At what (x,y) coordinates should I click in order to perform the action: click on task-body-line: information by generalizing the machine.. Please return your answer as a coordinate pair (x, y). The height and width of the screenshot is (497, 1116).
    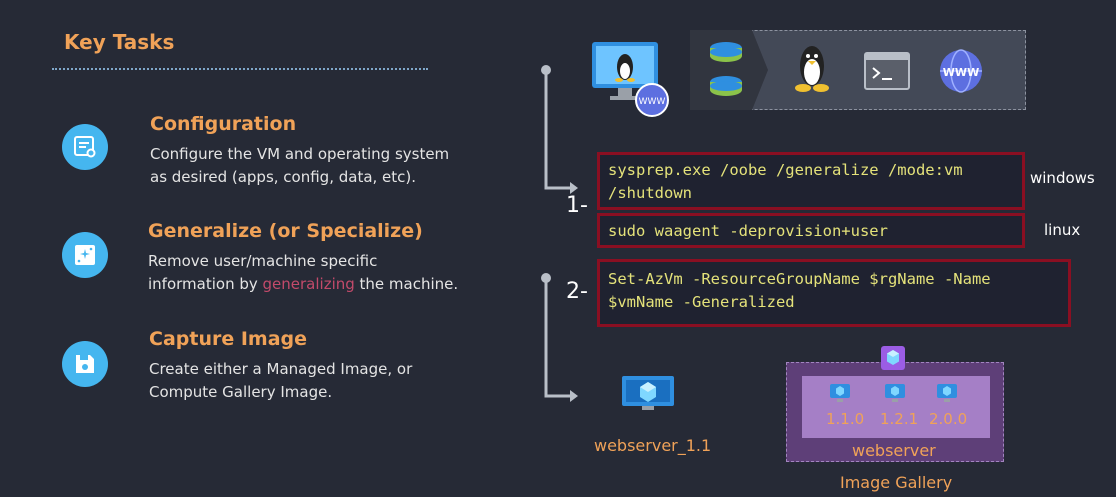
    Looking at the image, I should click on (303, 284).